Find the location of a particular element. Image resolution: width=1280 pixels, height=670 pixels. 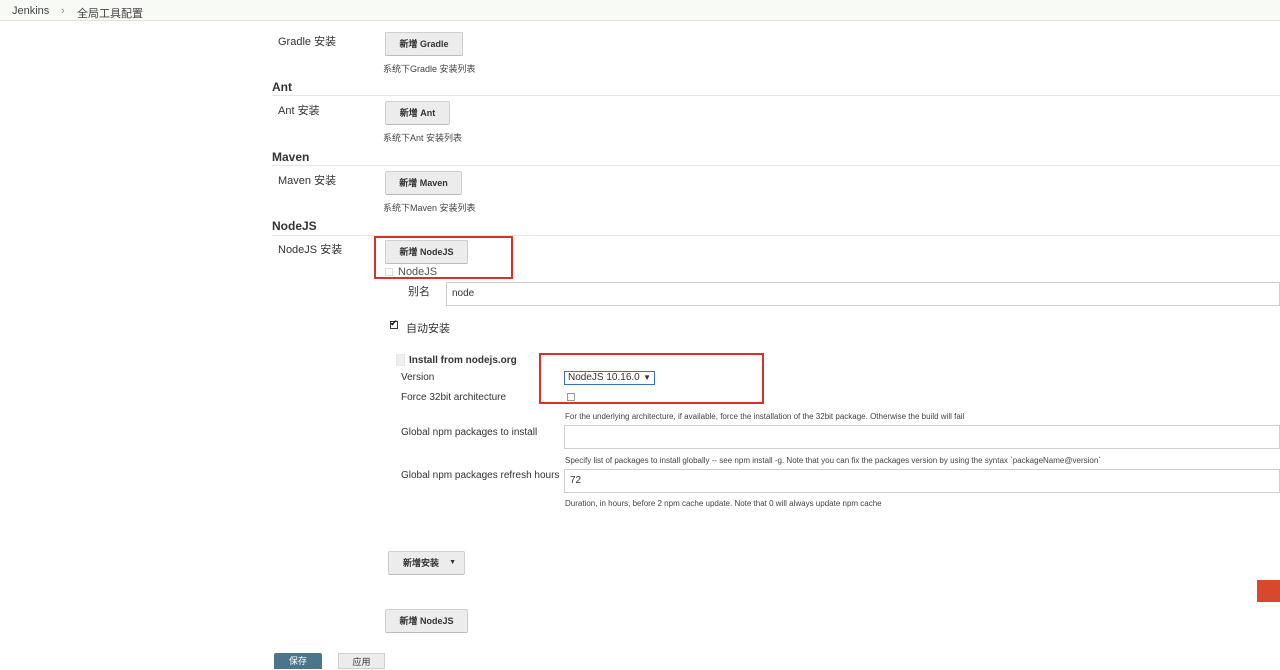

add-maven-button: 新增 Maven is located at coordinates (423, 183).